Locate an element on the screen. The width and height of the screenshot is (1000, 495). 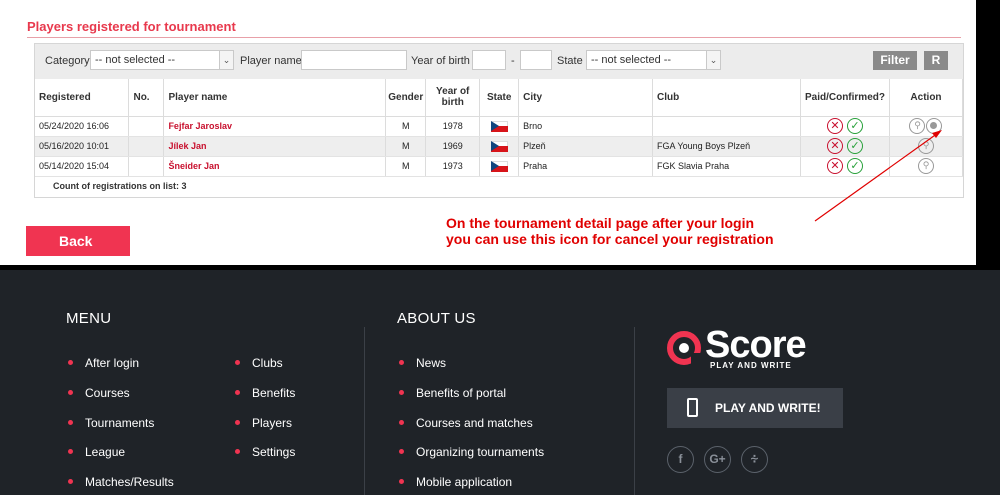
cell-club is located at coordinates (726, 126).